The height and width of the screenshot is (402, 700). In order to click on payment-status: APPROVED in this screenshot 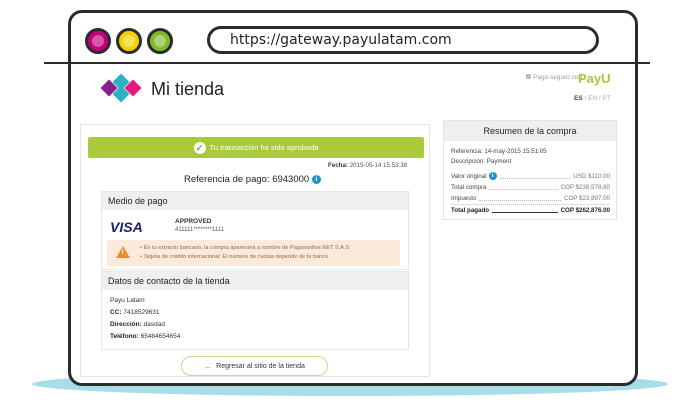, I will do `click(193, 221)`.